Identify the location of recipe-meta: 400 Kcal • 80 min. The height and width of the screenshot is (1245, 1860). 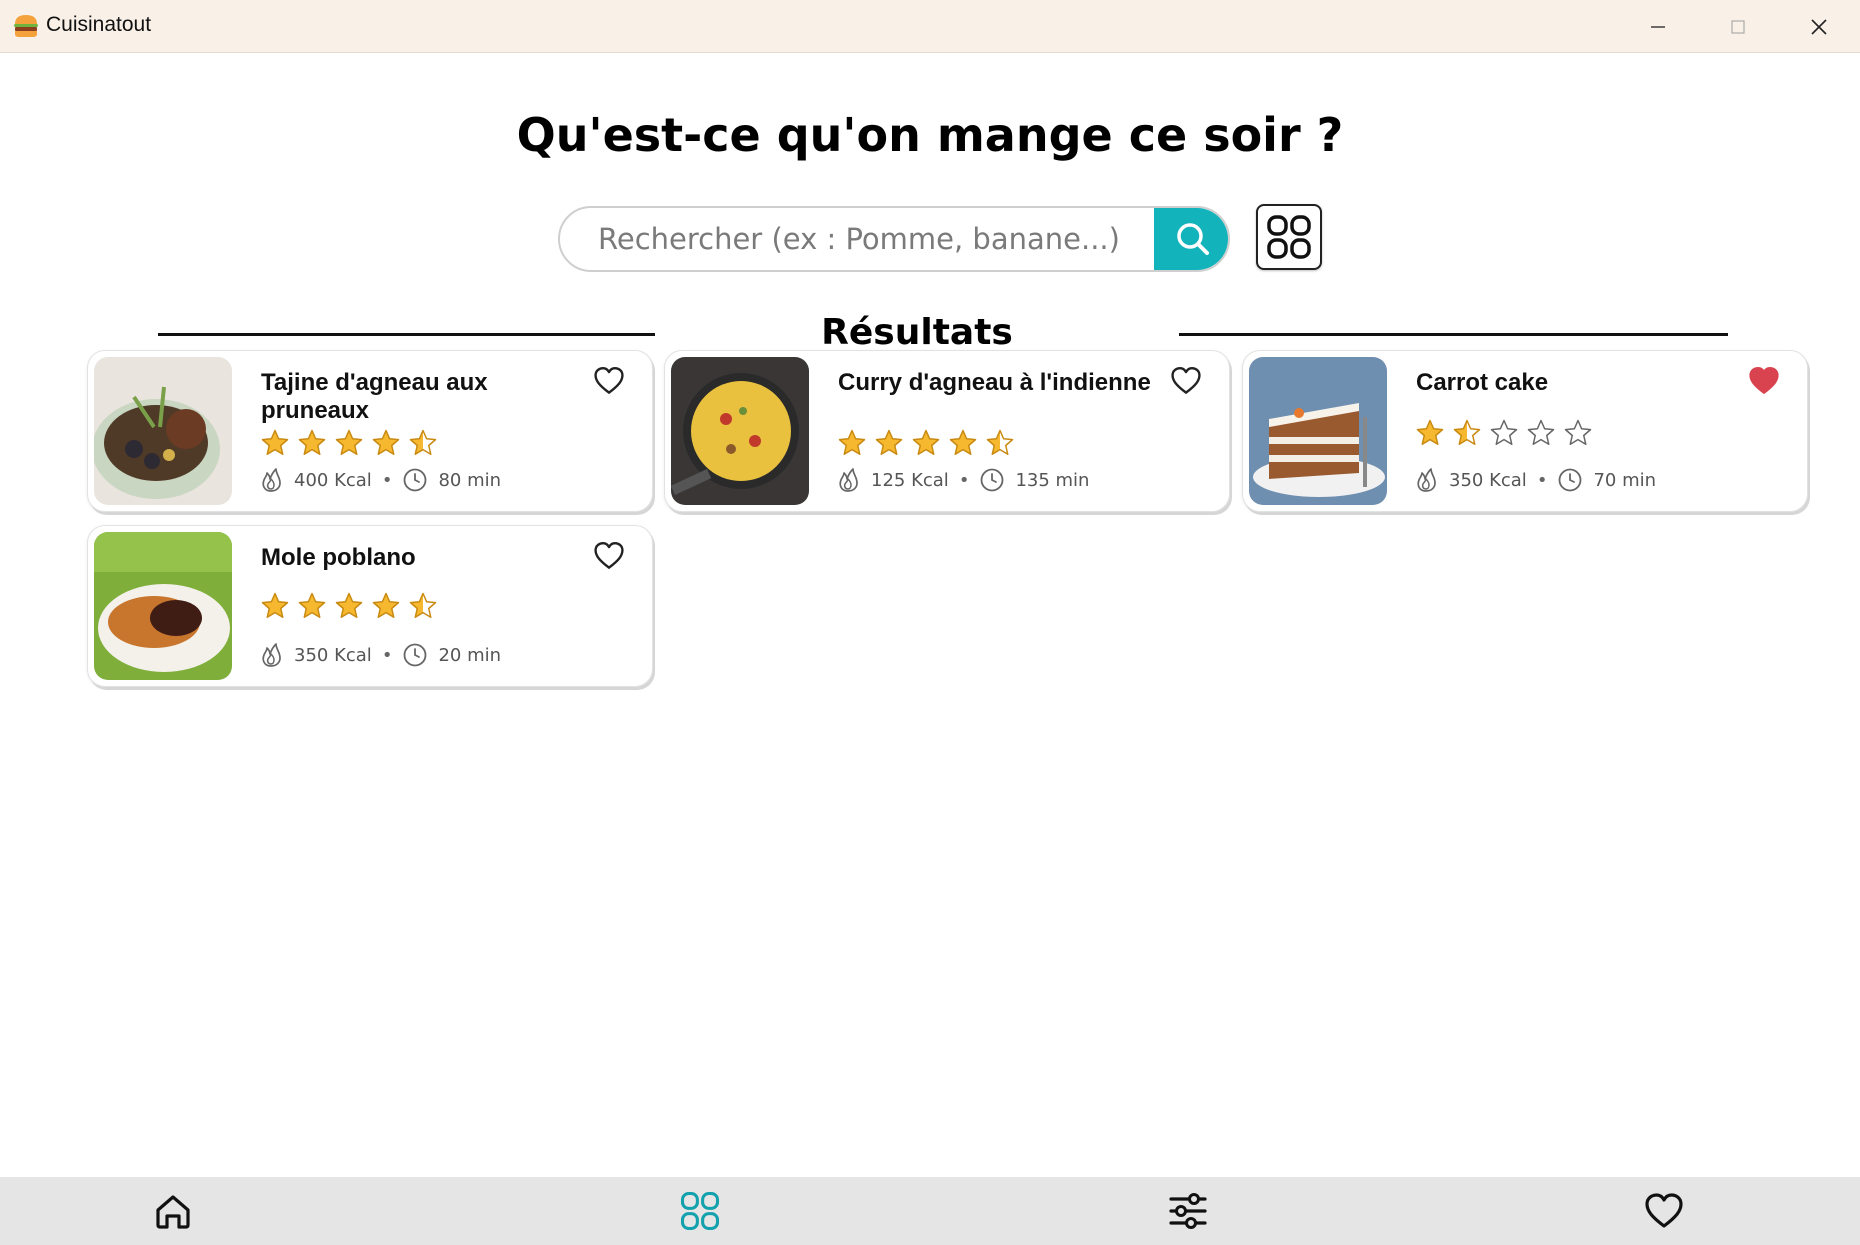
(379, 480).